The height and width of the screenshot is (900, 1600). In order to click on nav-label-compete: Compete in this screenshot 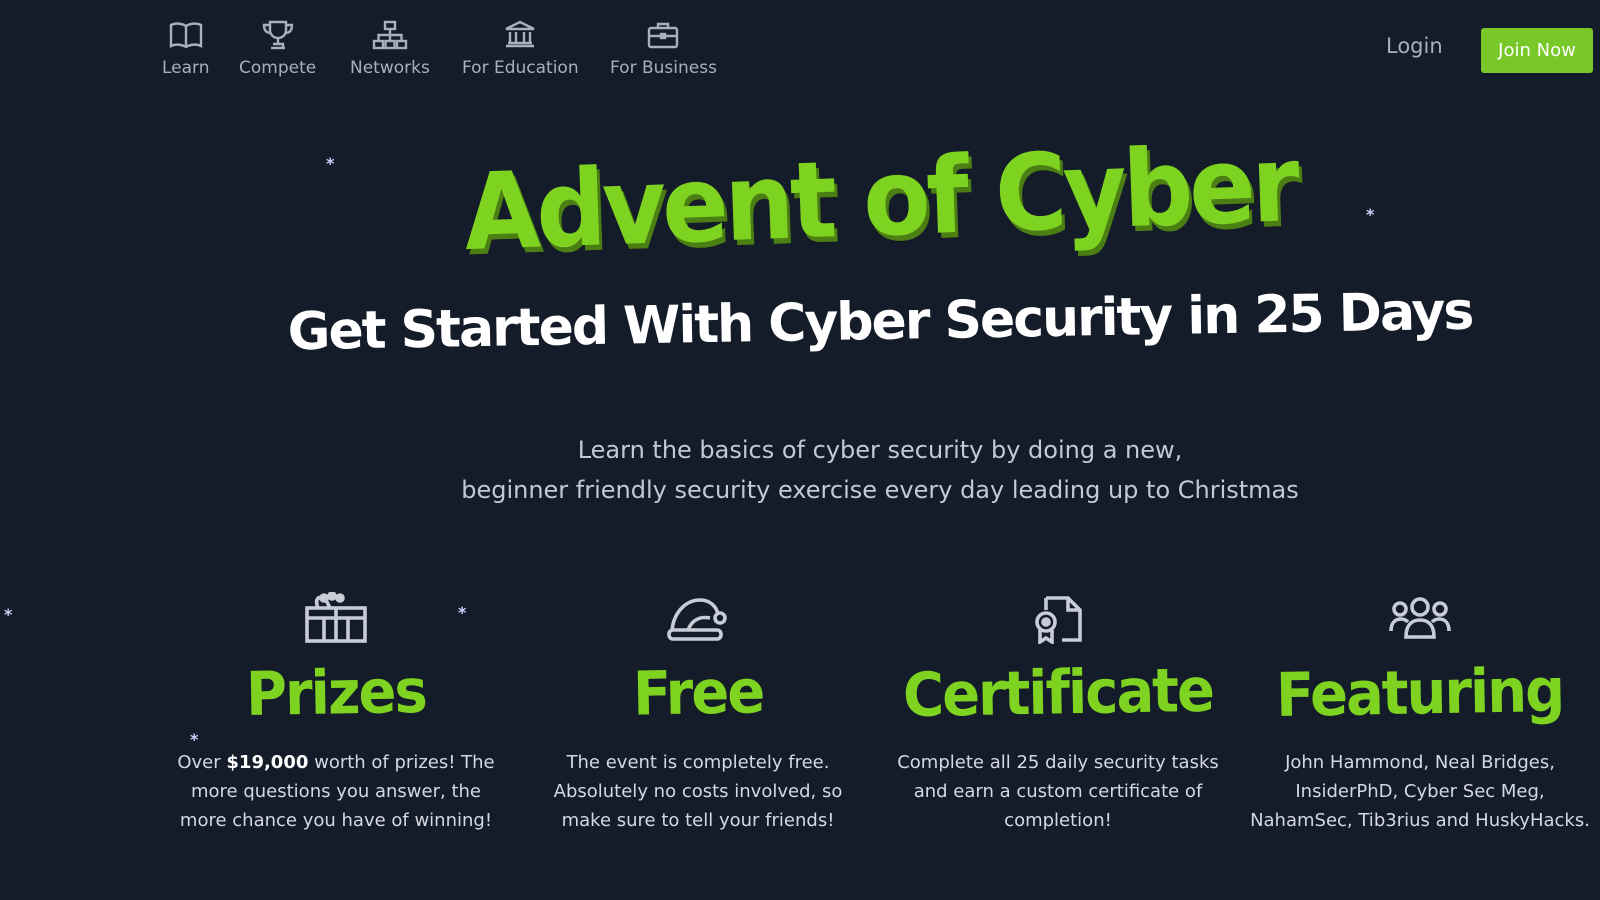, I will do `click(278, 68)`.